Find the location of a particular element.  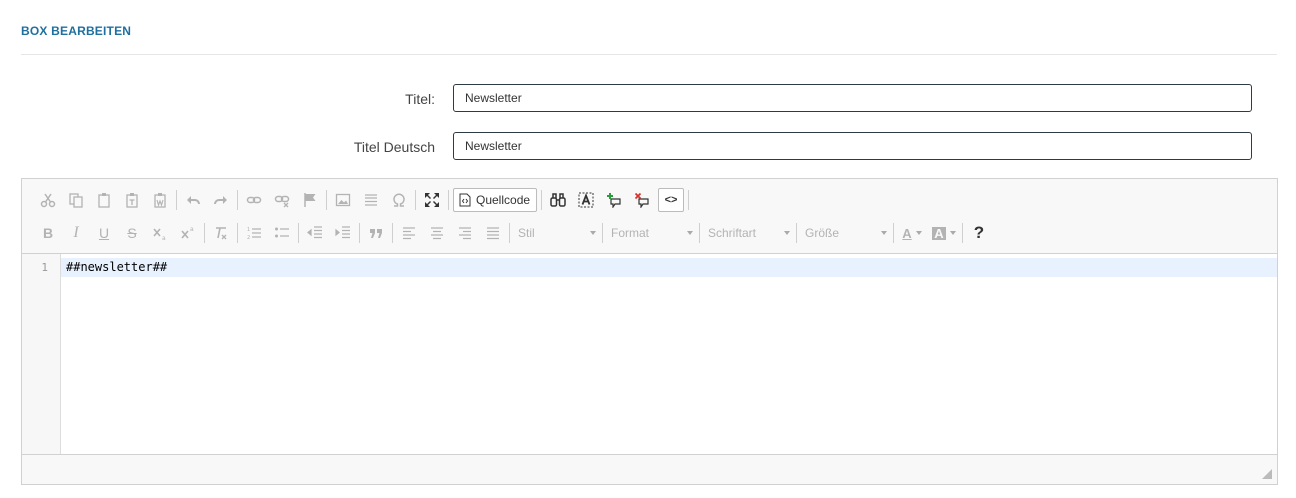

italic-button: I is located at coordinates (76, 233).